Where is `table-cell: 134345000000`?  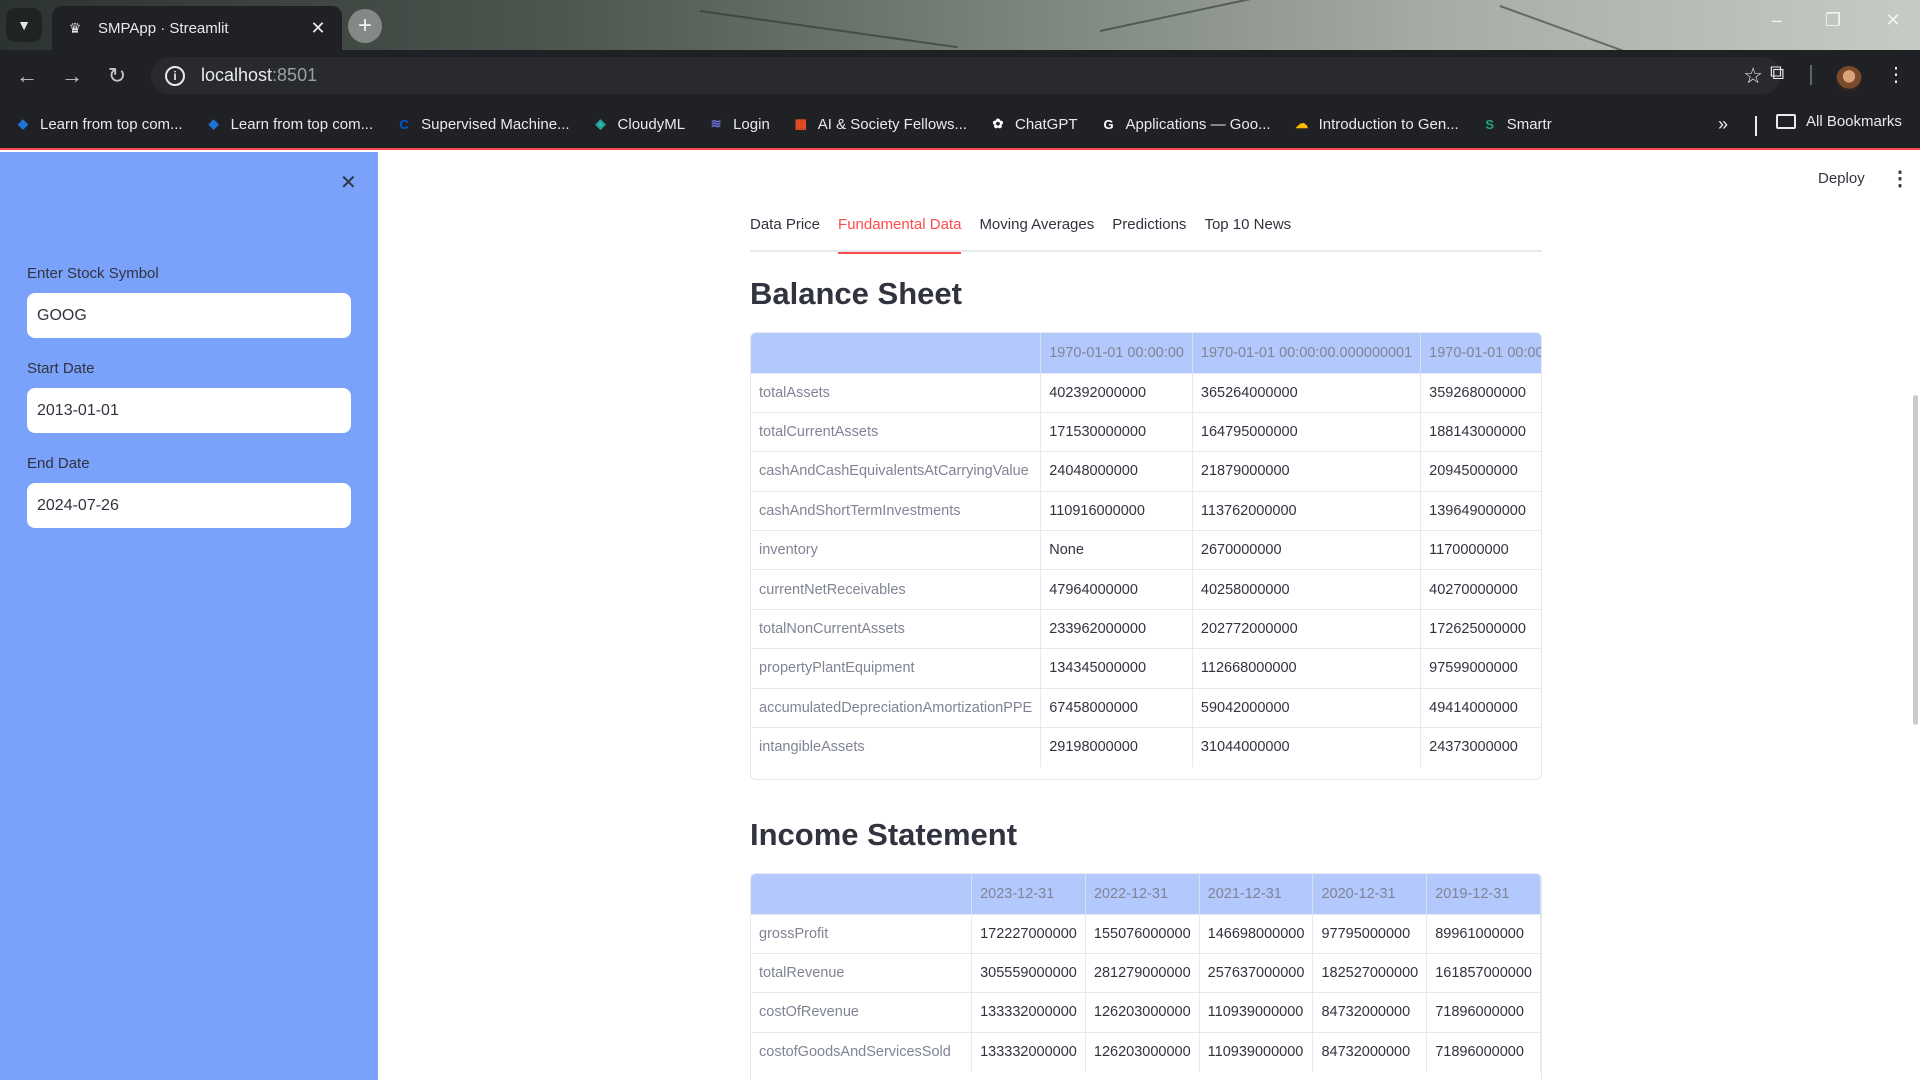 table-cell: 134345000000 is located at coordinates (1116, 668).